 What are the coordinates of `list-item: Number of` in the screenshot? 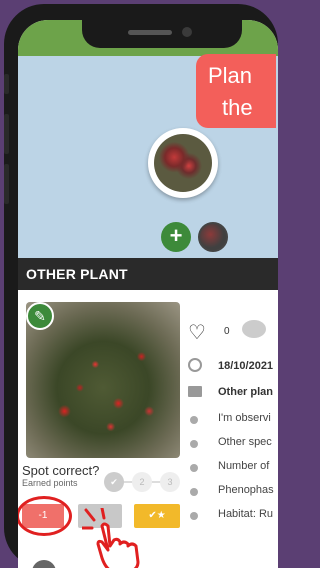 It's located at (244, 466).